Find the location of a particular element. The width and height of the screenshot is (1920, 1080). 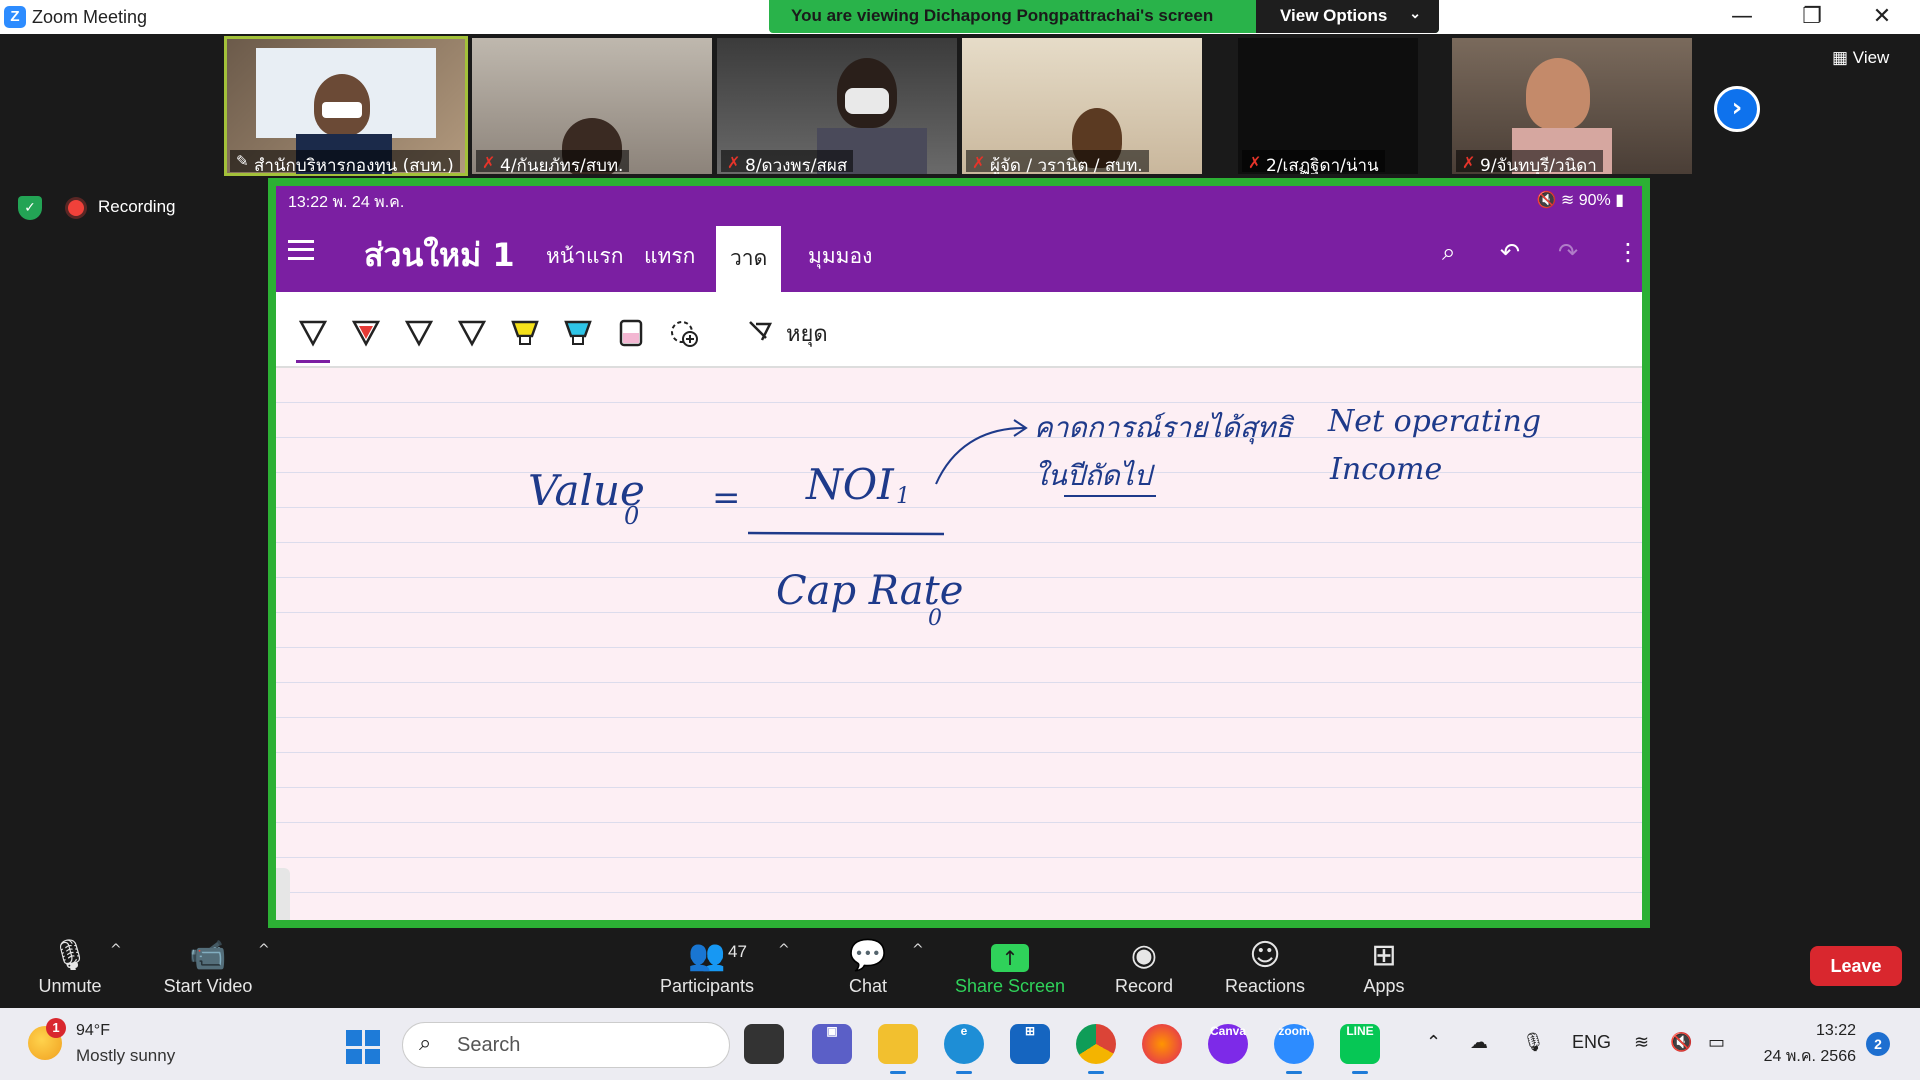

side-pane-handle is located at coordinates (283, 894).